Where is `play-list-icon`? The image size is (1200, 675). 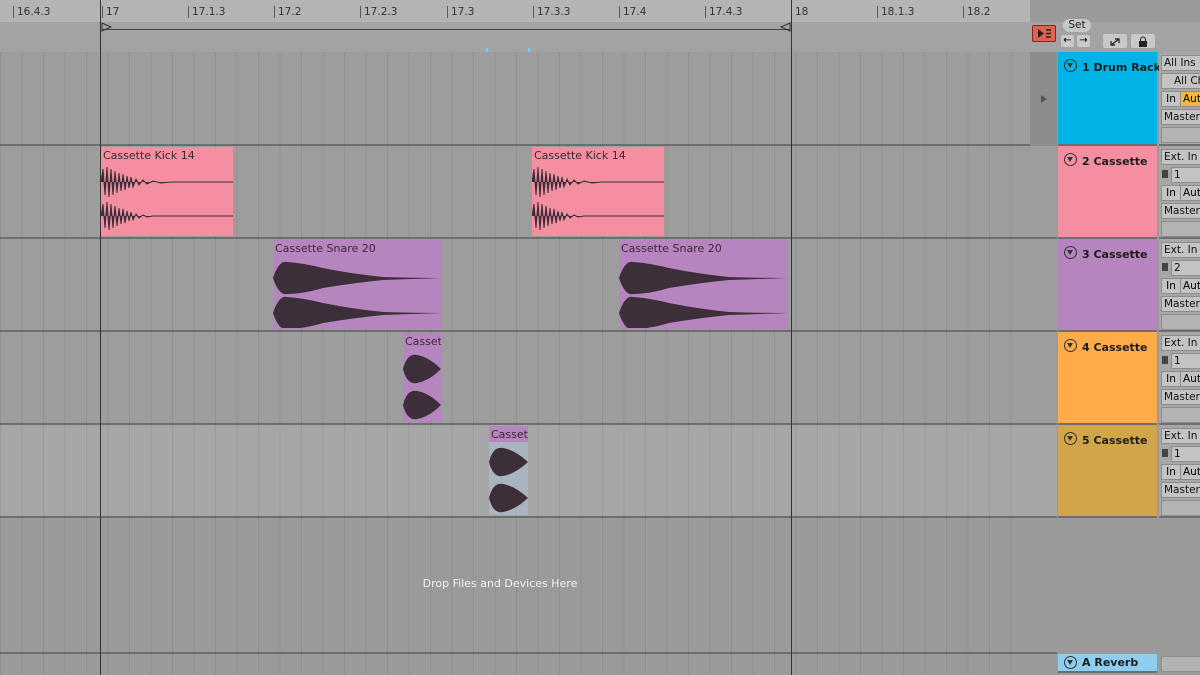 play-list-icon is located at coordinates (1044, 33).